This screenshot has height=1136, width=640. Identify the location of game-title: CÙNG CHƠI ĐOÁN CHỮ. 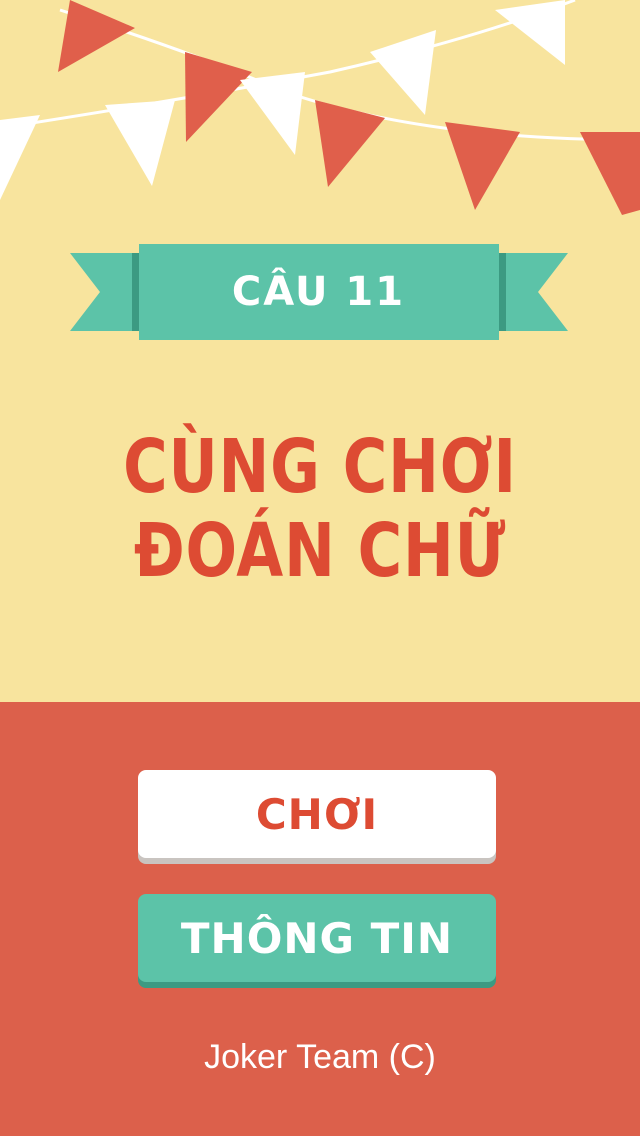
(320, 509).